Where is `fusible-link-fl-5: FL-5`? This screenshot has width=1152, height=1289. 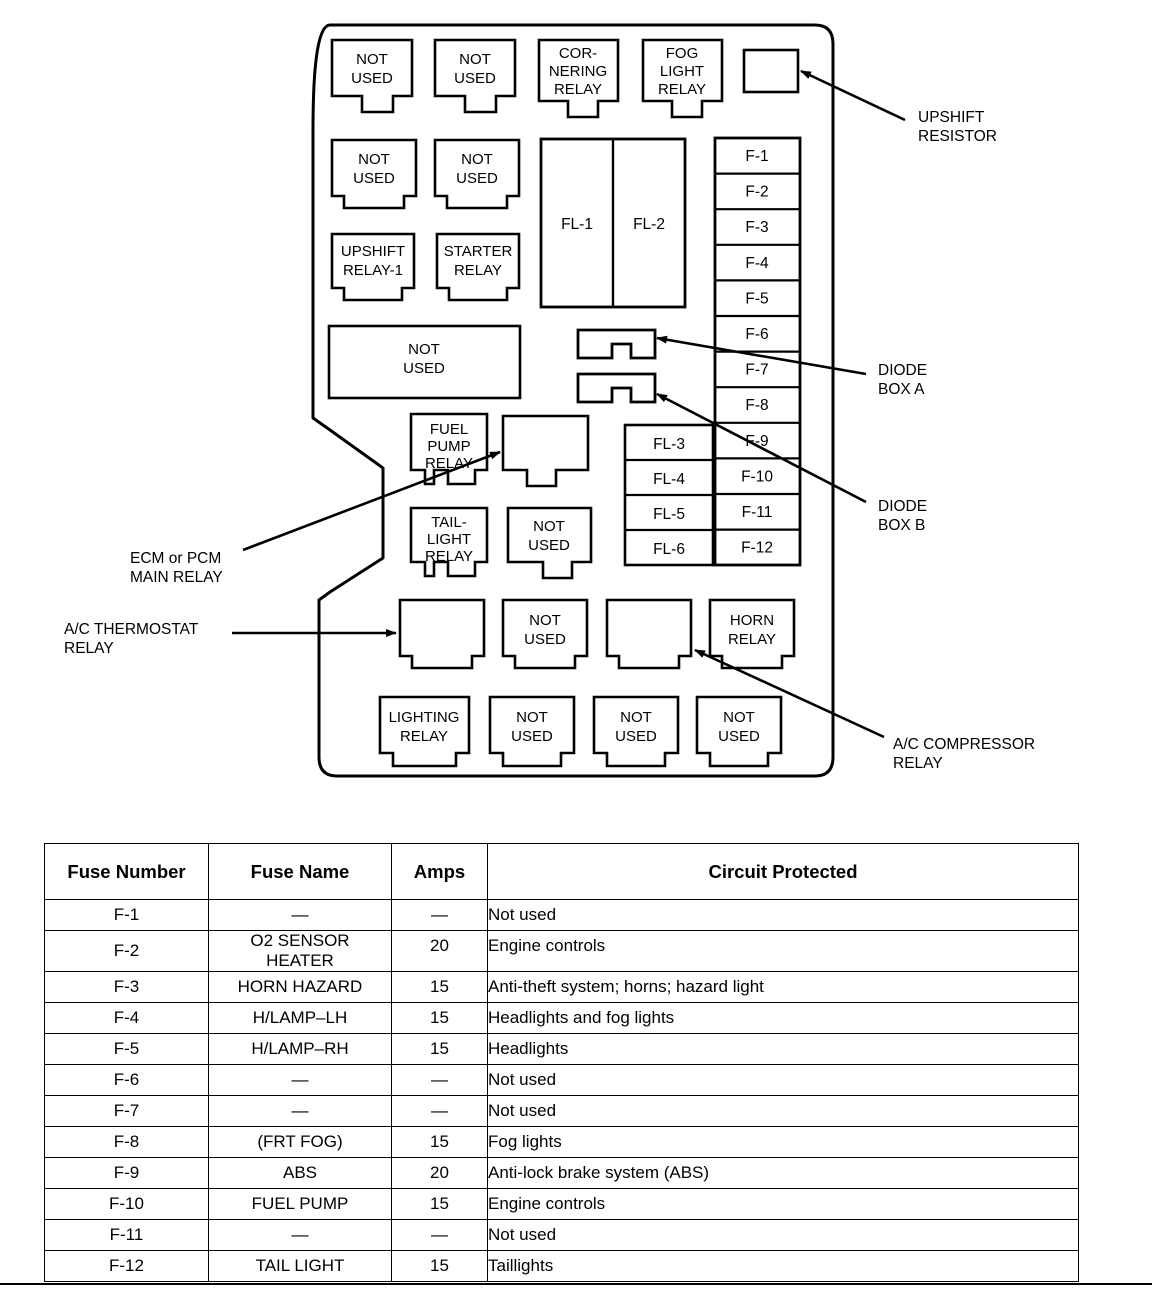
fusible-link-fl-5: FL-5 is located at coordinates (669, 514).